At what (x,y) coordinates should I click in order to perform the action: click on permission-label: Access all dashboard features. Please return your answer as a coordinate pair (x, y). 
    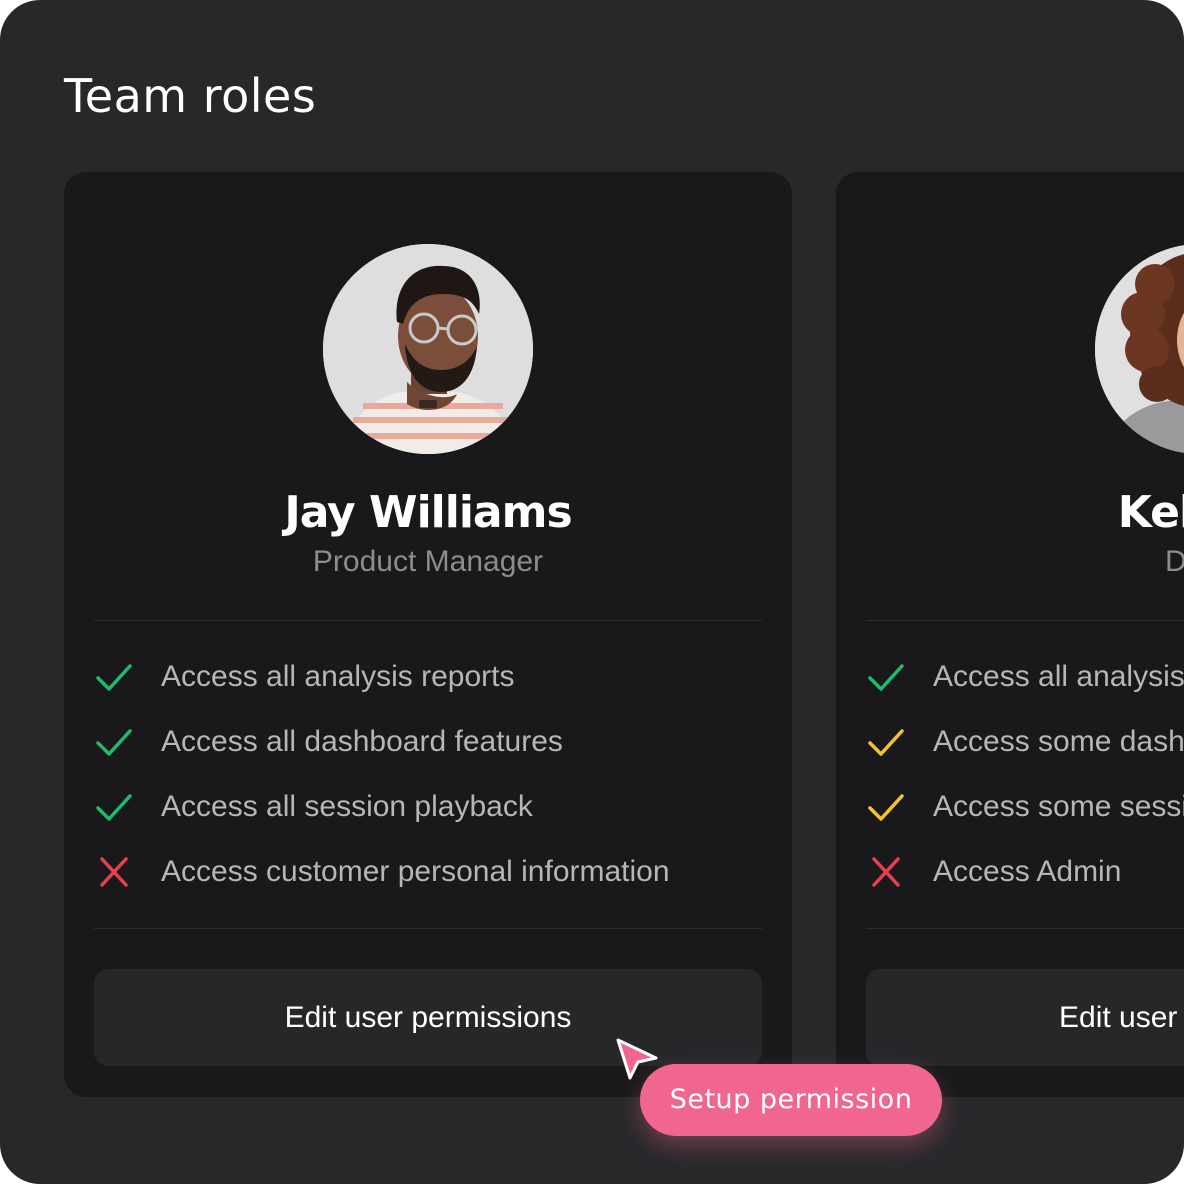
    Looking at the image, I should click on (362, 741).